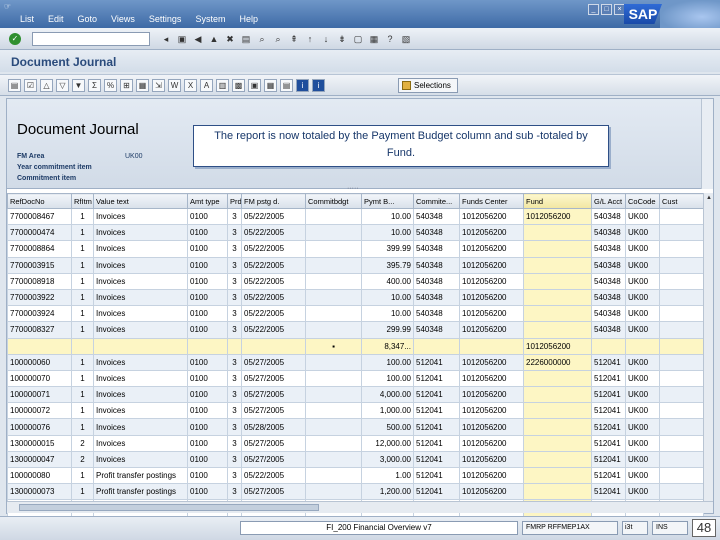 This screenshot has width=720, height=540. What do you see at coordinates (387, 427) in the screenshot?
I see `cell-pymt-budget: 500.00` at bounding box center [387, 427].